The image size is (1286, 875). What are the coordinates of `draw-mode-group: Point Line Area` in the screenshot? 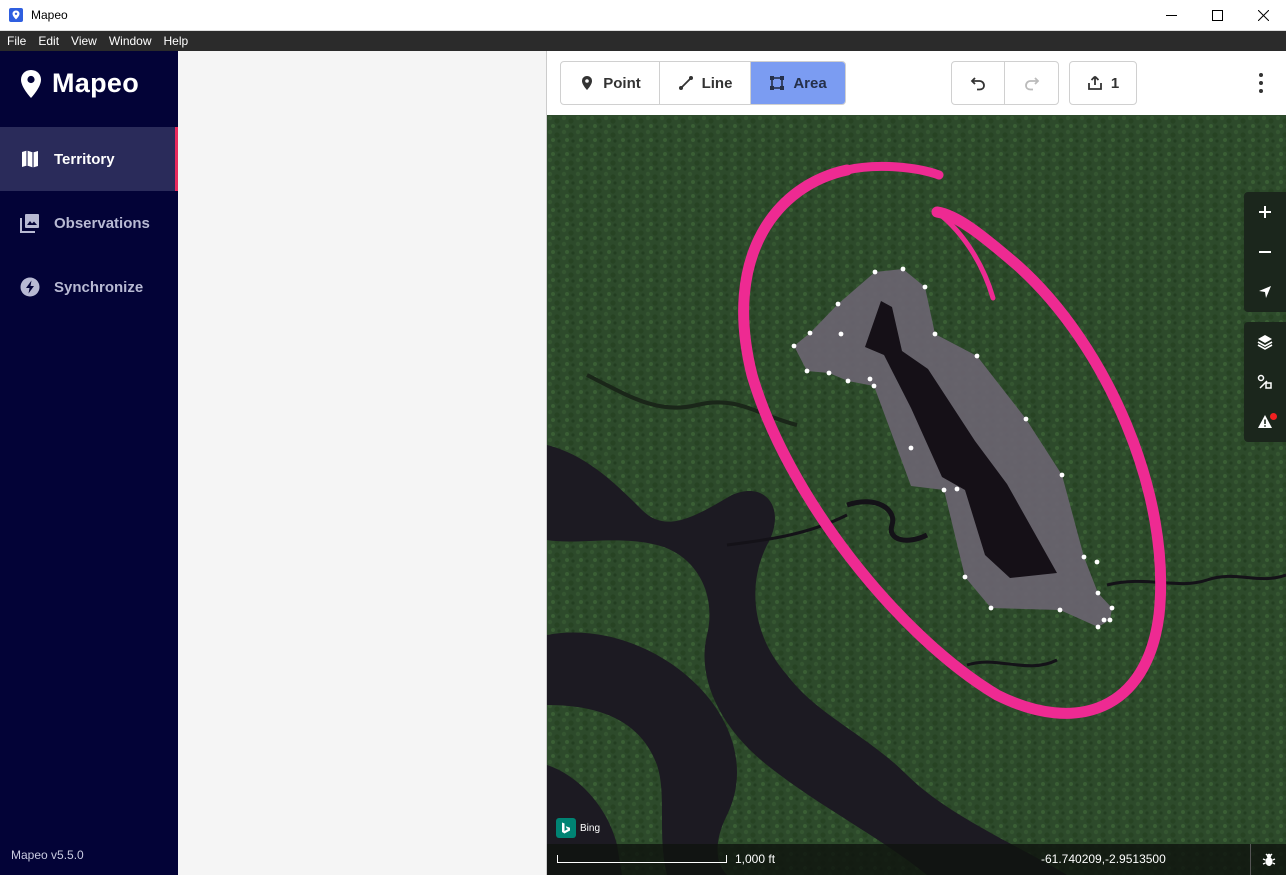 It's located at (703, 83).